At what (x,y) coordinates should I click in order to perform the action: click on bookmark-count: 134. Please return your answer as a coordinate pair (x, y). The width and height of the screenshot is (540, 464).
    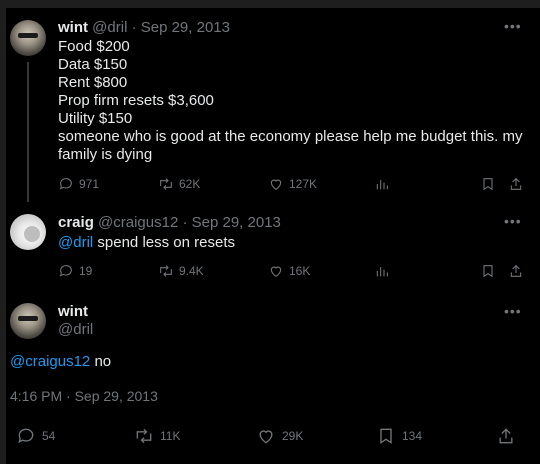
    Looking at the image, I should click on (412, 436).